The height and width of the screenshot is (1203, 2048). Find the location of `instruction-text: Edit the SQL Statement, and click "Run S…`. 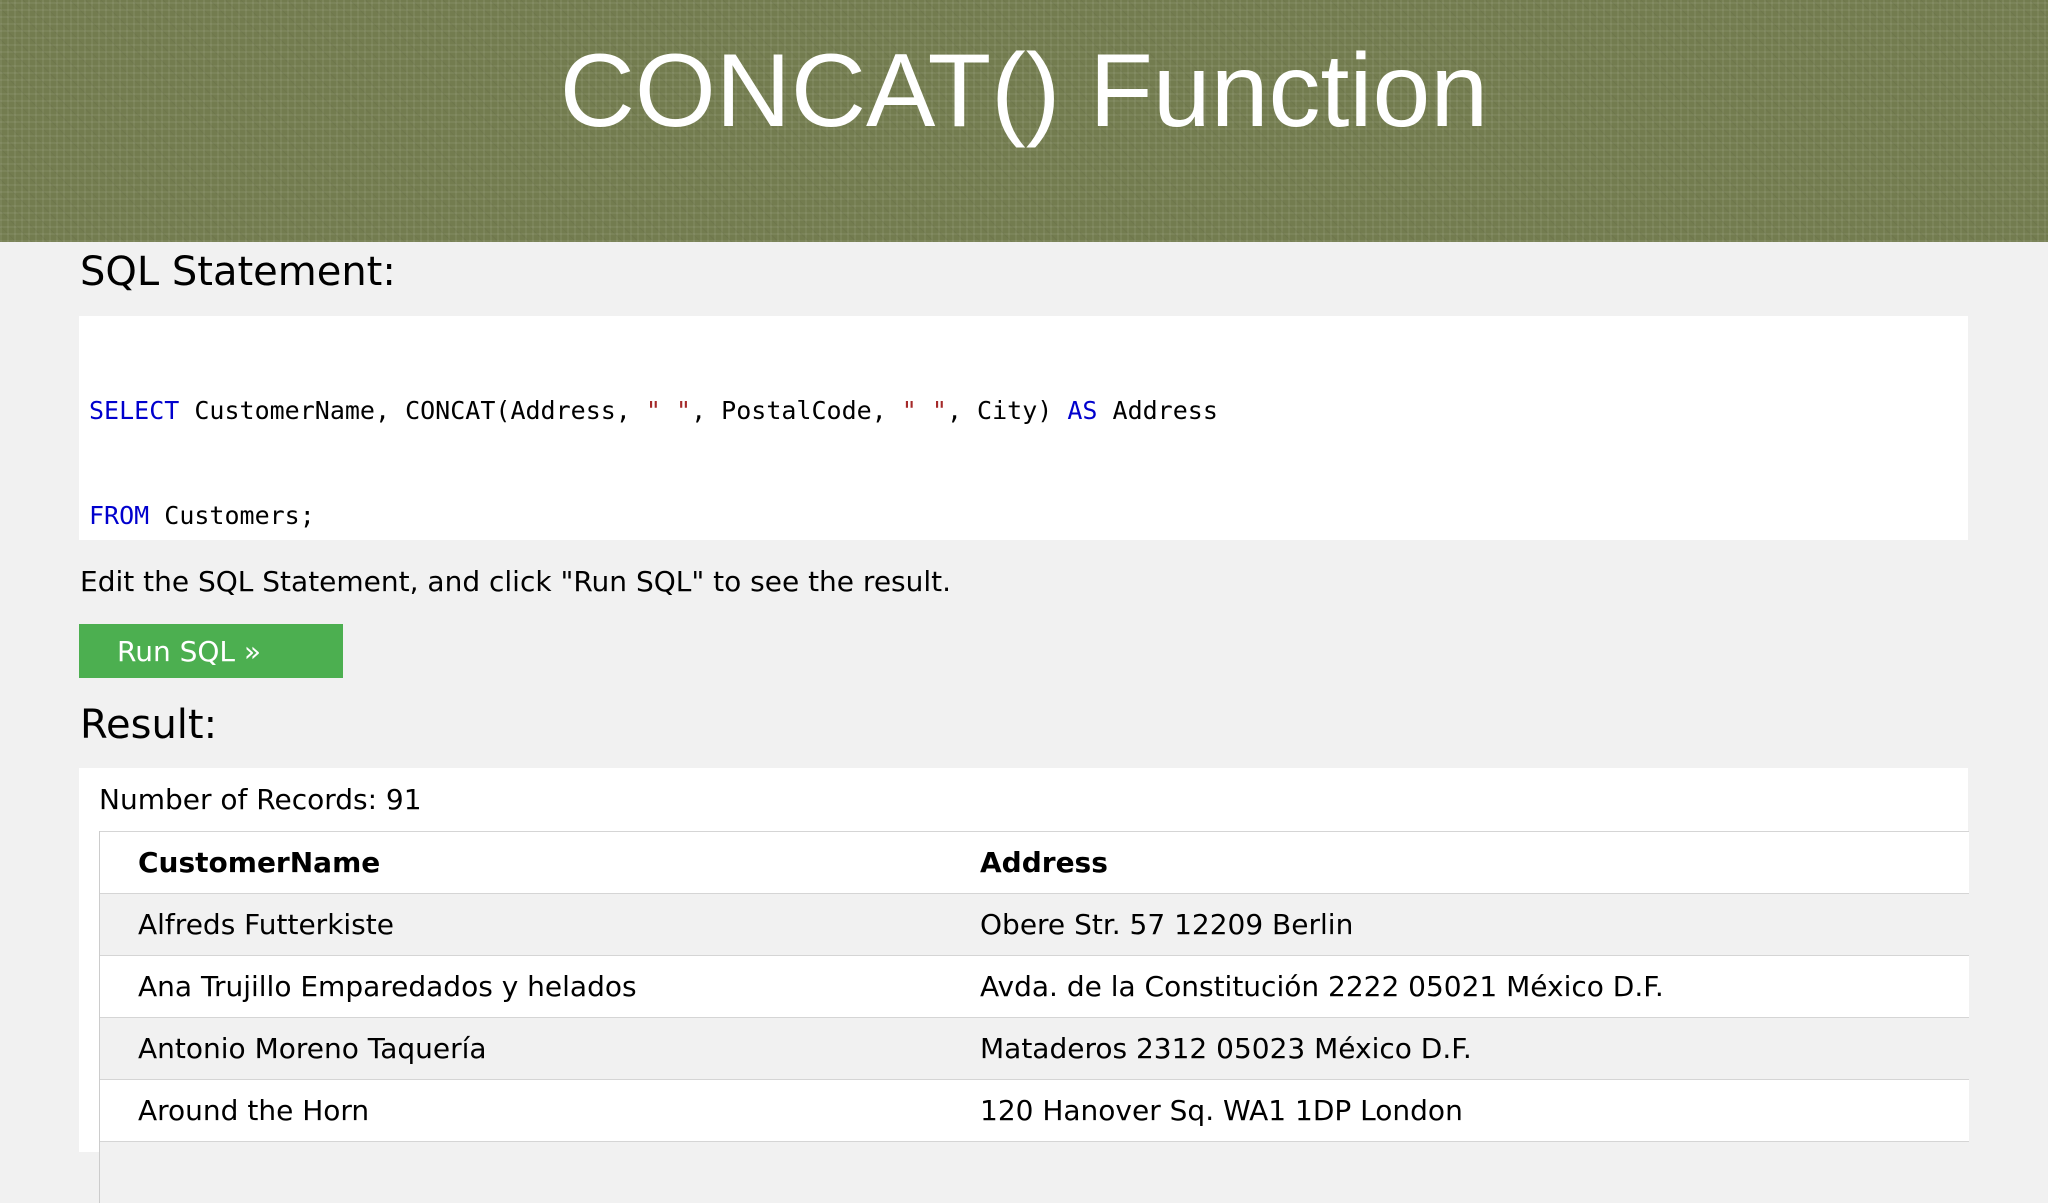

instruction-text: Edit the SQL Statement, and click "Run S… is located at coordinates (516, 581).